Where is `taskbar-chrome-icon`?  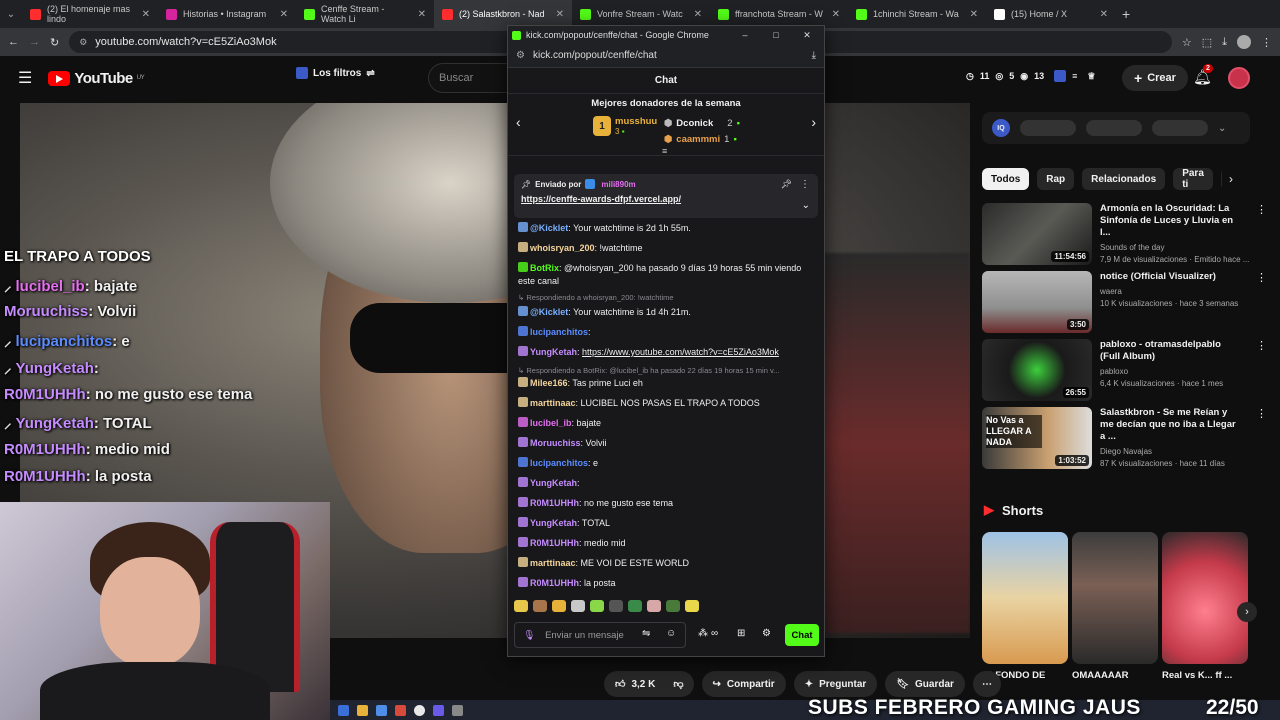 taskbar-chrome-icon is located at coordinates (419, 710).